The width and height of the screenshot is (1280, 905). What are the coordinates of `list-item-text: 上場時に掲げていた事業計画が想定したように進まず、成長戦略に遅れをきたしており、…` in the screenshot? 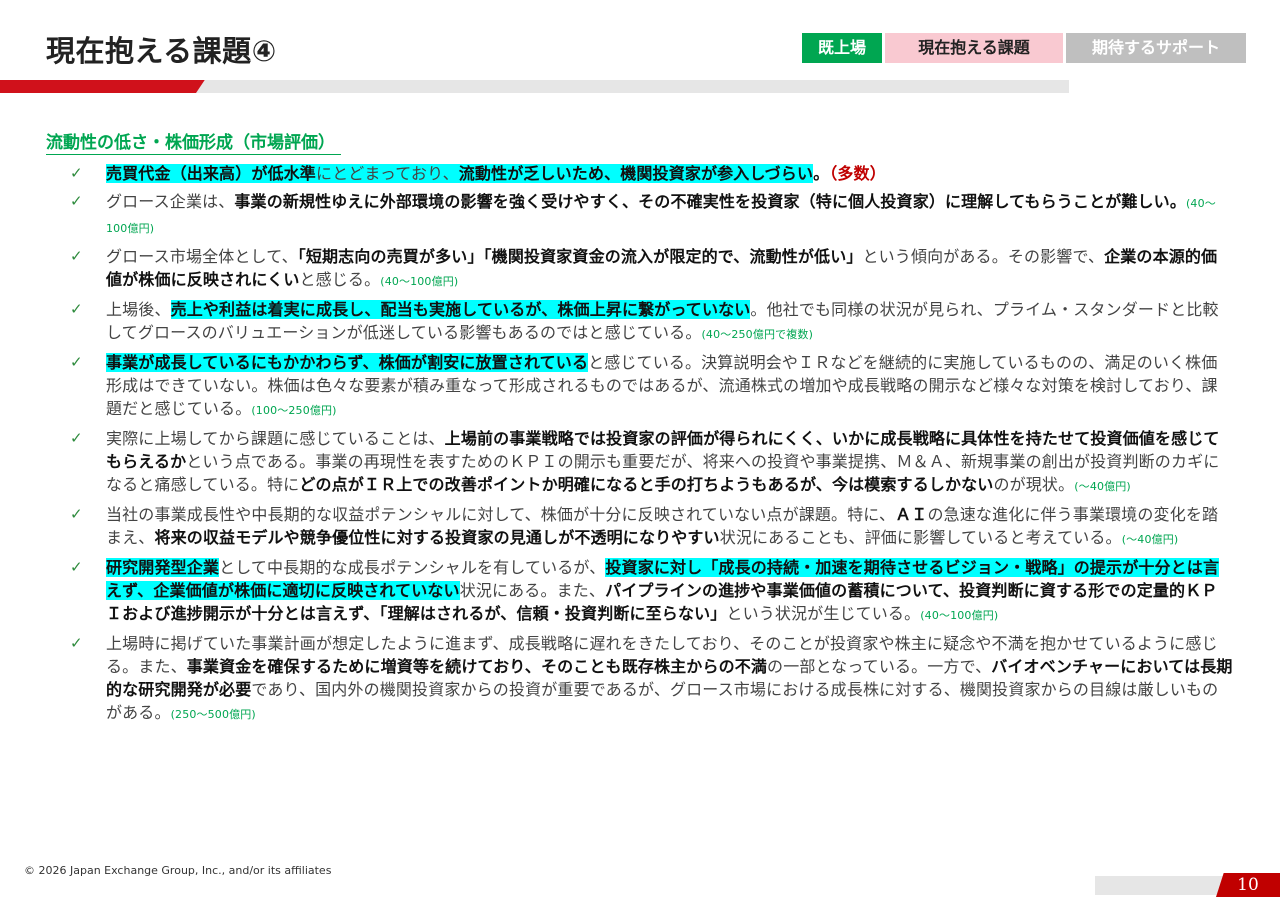 It's located at (669, 679).